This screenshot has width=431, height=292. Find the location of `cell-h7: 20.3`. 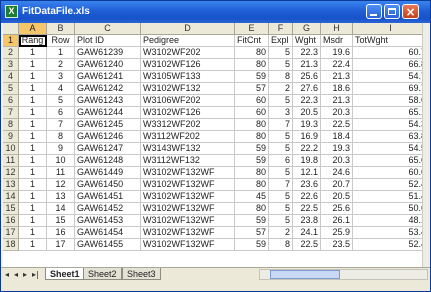

cell-h7: 20.3 is located at coordinates (337, 113).